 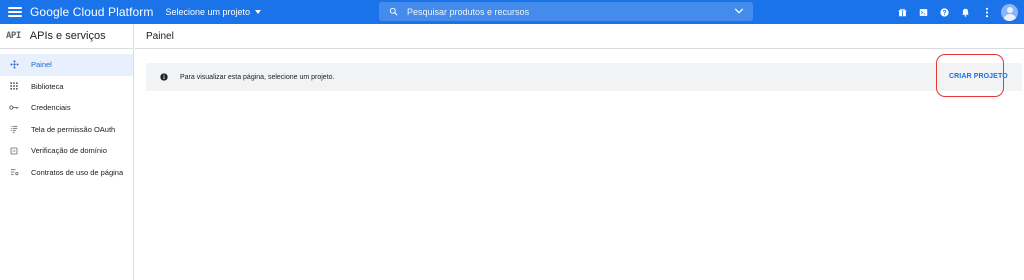 I want to click on gift-icon, so click(x=902, y=12).